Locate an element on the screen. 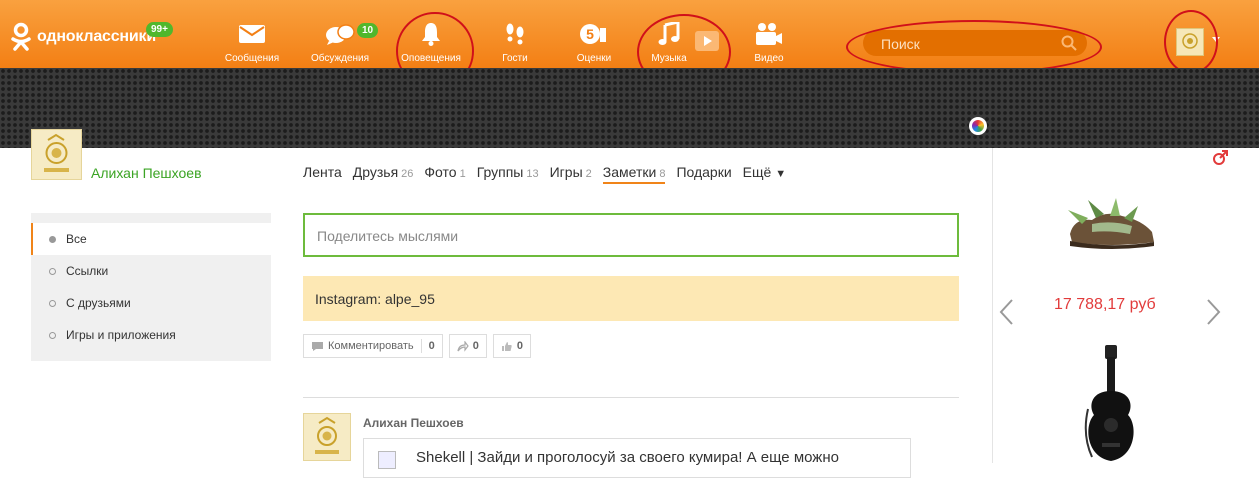  tab-gifts: Подарки is located at coordinates (703, 174).